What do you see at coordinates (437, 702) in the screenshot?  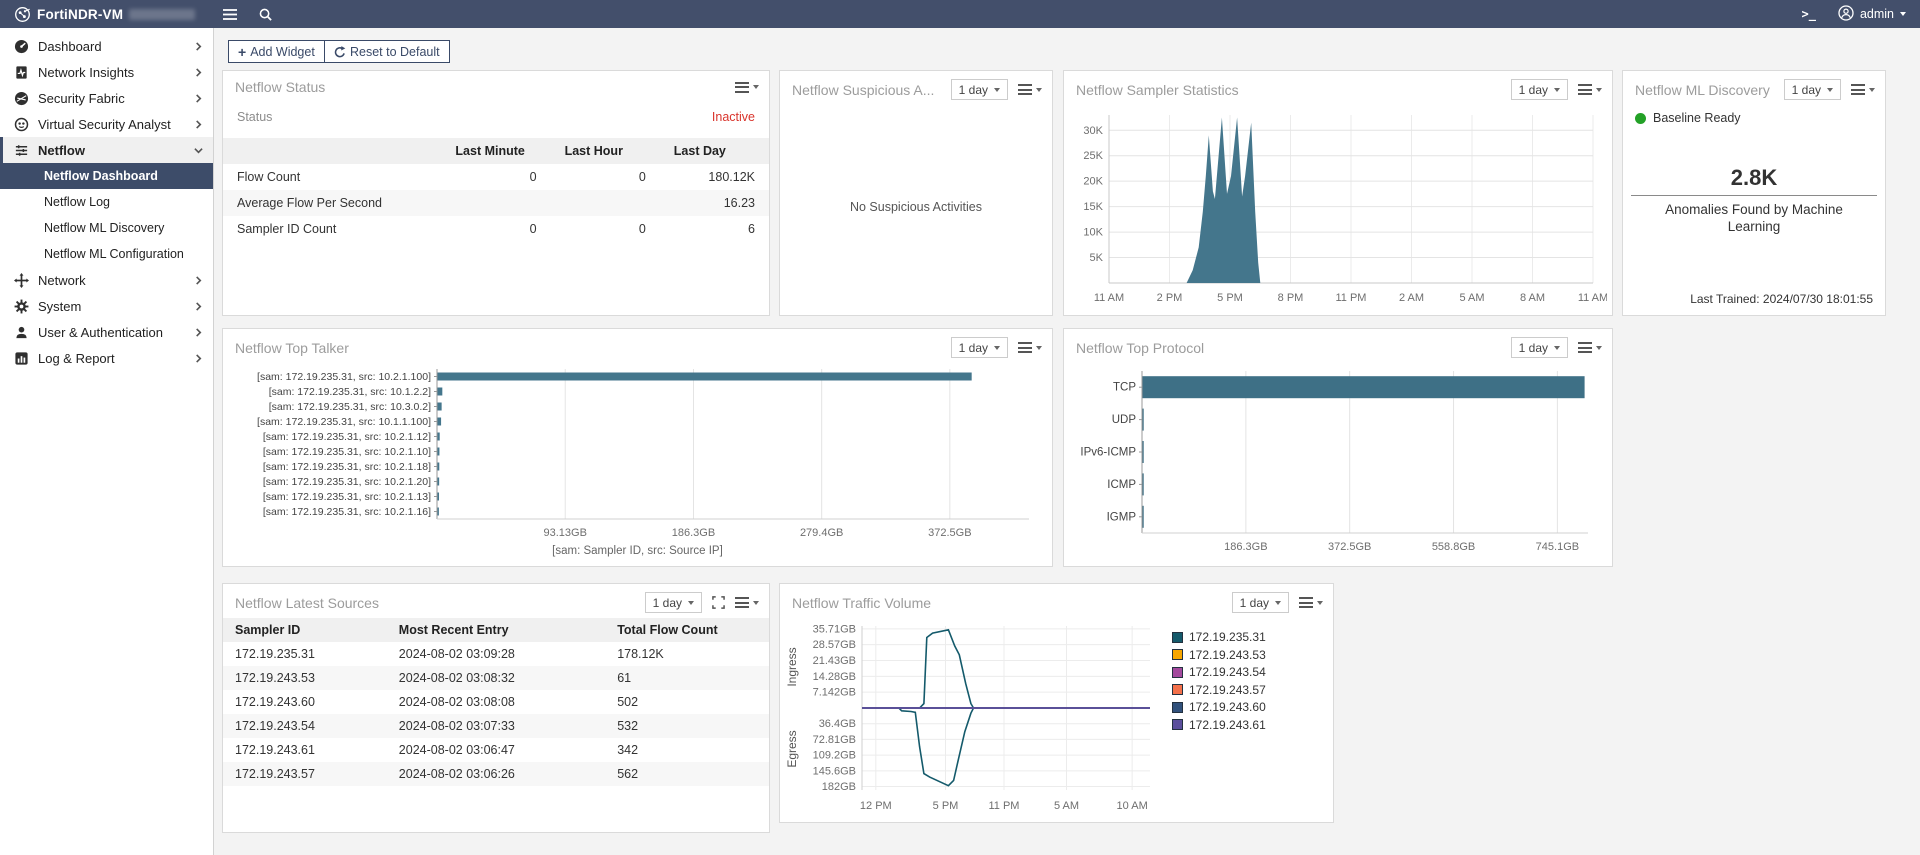 I see `table-row: 172.19.243.60 2024-08-02 03:08:08 502` at bounding box center [437, 702].